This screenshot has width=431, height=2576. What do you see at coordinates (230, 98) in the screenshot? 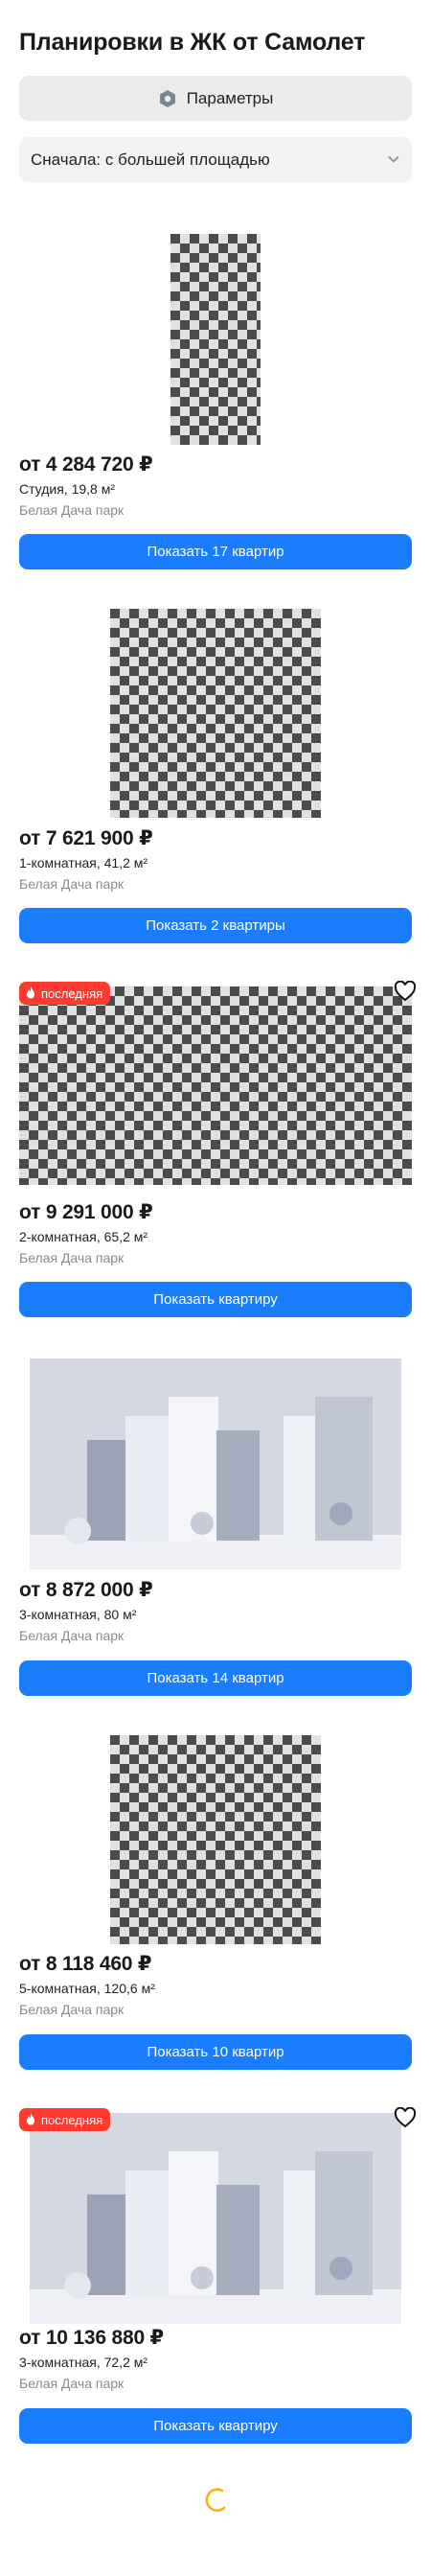
I see `parameters-label: Параметры` at bounding box center [230, 98].